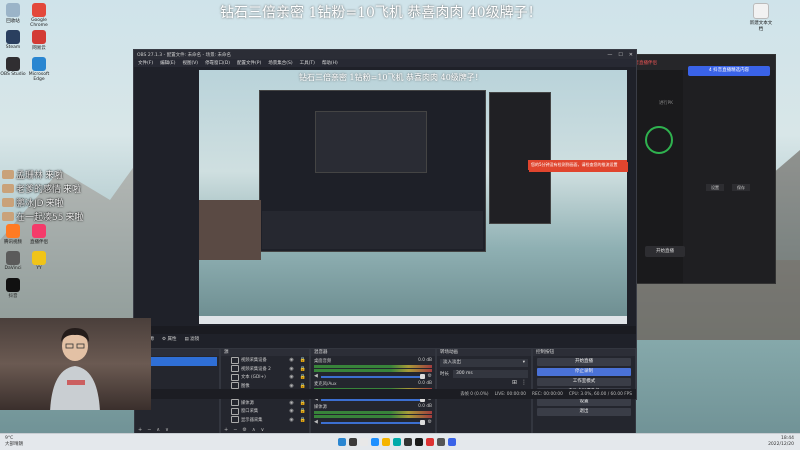 The image size is (800, 450). What do you see at coordinates (761, 17) in the screenshot?
I see `desktop-icon-new-document: 新建文本文档` at bounding box center [761, 17].